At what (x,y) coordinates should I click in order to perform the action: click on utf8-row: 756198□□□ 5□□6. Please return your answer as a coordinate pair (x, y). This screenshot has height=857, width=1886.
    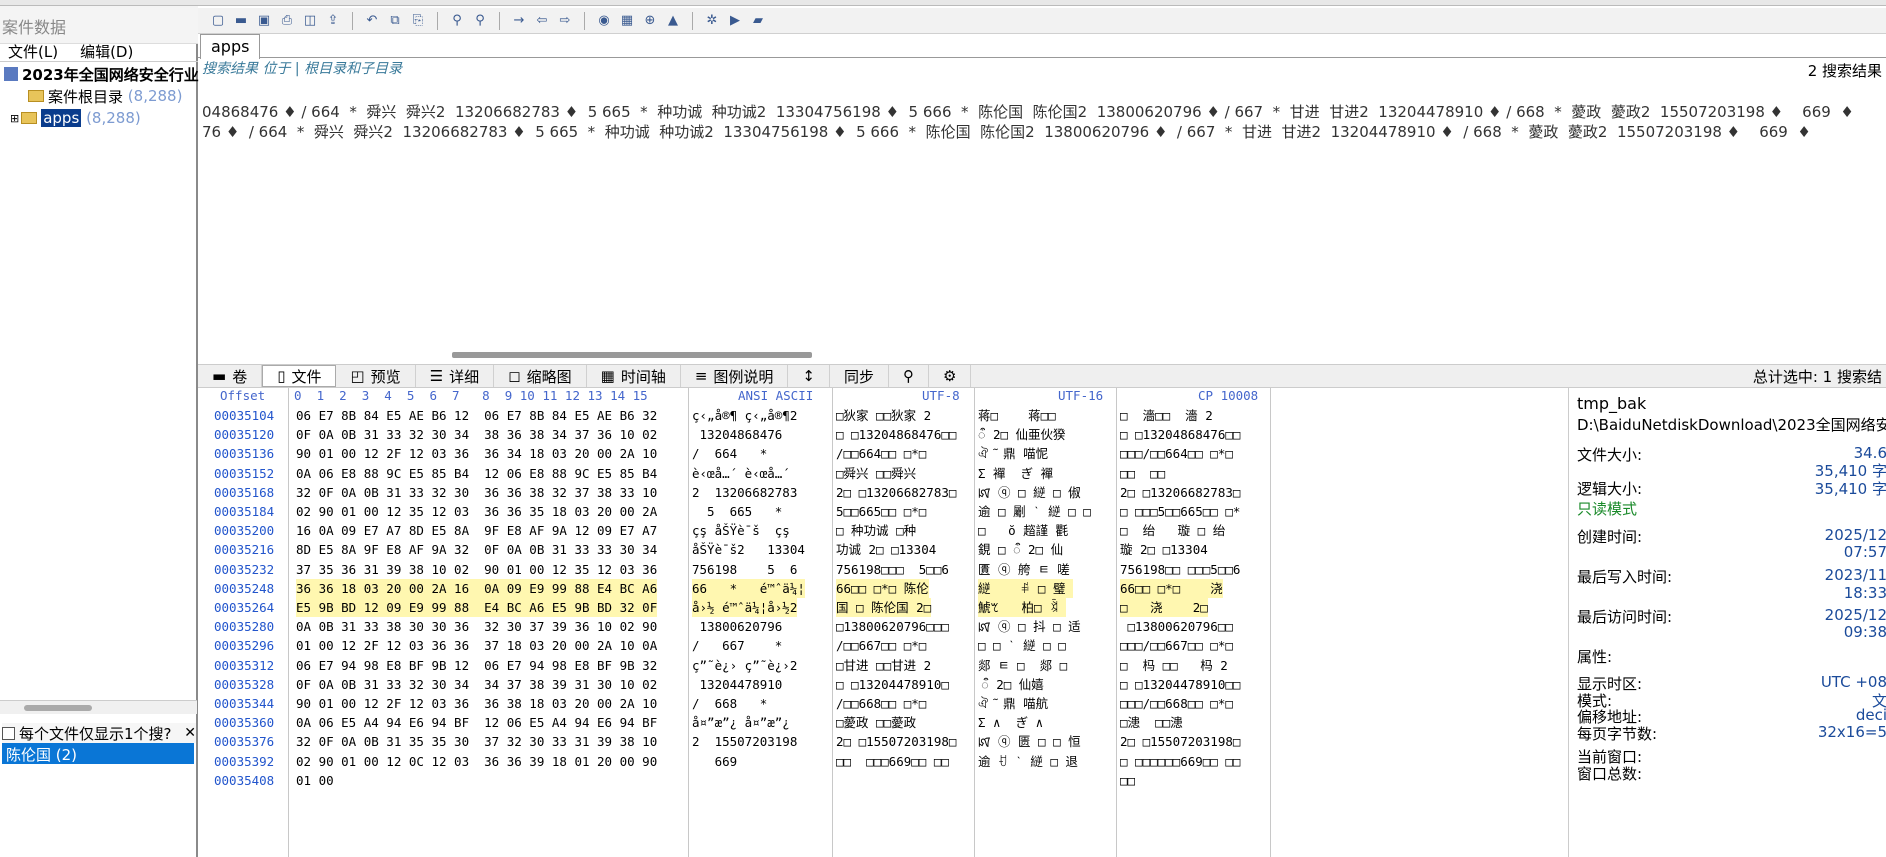
    Looking at the image, I should click on (892, 569).